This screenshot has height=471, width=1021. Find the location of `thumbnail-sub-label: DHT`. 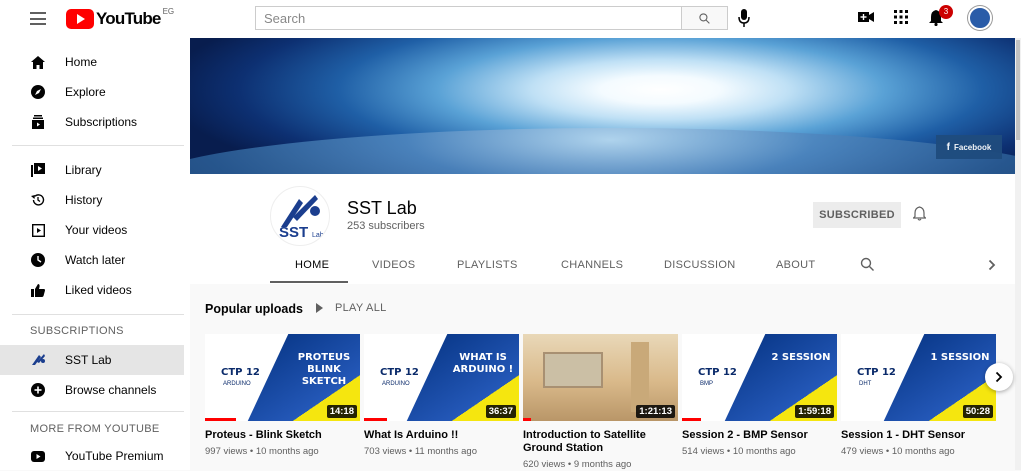

thumbnail-sub-label: DHT is located at coordinates (865, 384).